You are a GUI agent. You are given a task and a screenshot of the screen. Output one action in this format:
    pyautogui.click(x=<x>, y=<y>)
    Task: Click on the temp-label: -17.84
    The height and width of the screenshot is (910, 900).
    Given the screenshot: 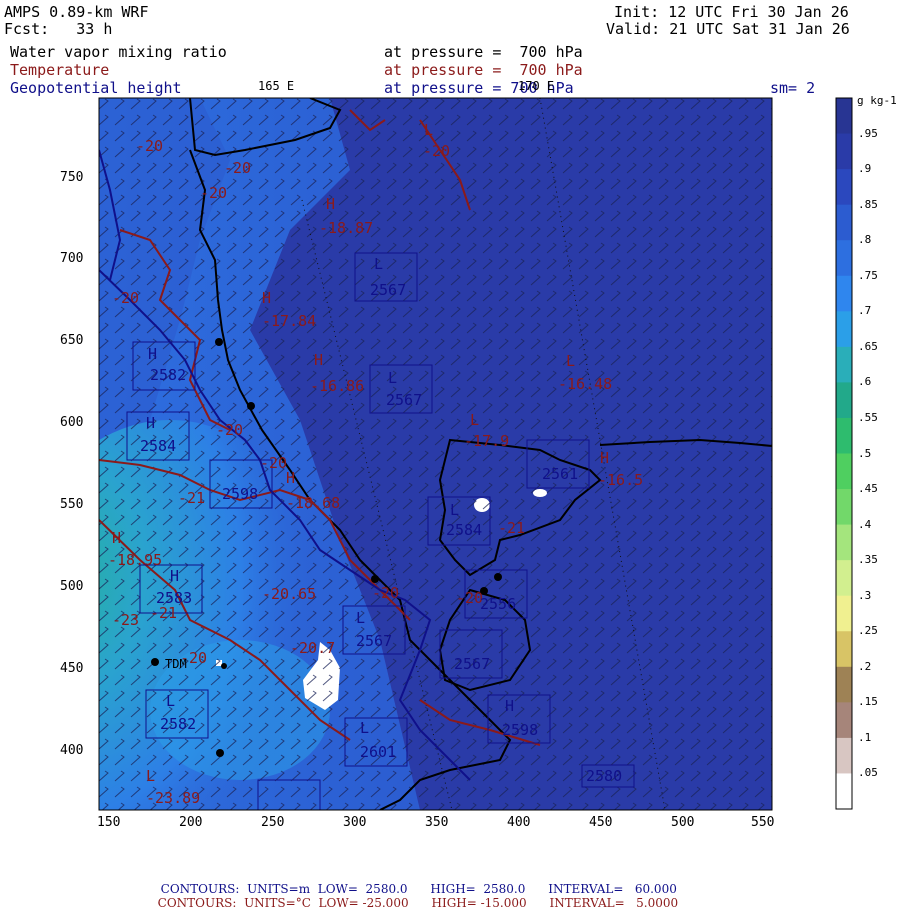 What is the action you would take?
    pyautogui.click(x=289, y=321)
    